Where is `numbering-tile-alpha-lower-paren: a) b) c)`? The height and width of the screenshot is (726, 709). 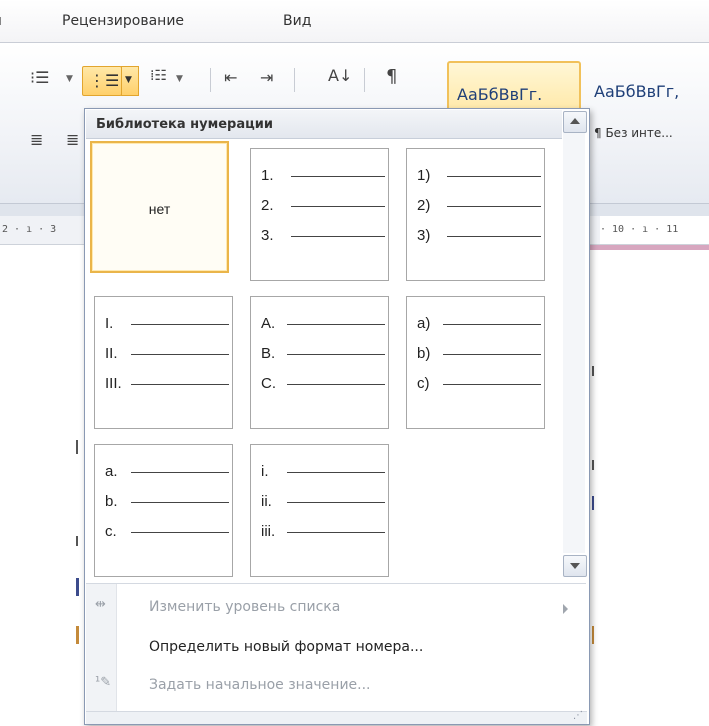
numbering-tile-alpha-lower-paren: a) b) c) is located at coordinates (475, 362).